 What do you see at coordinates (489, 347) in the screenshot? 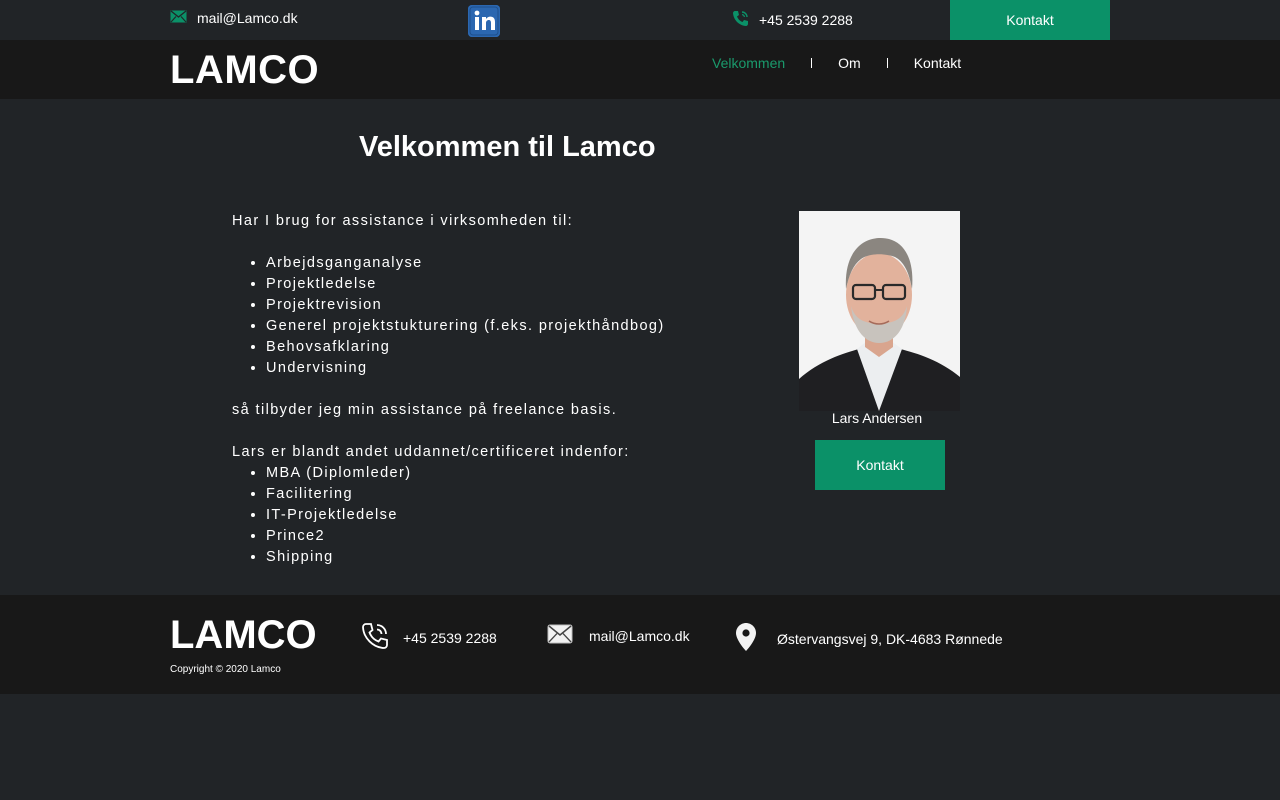
I see `list-item: Behovsafklaring` at bounding box center [489, 347].